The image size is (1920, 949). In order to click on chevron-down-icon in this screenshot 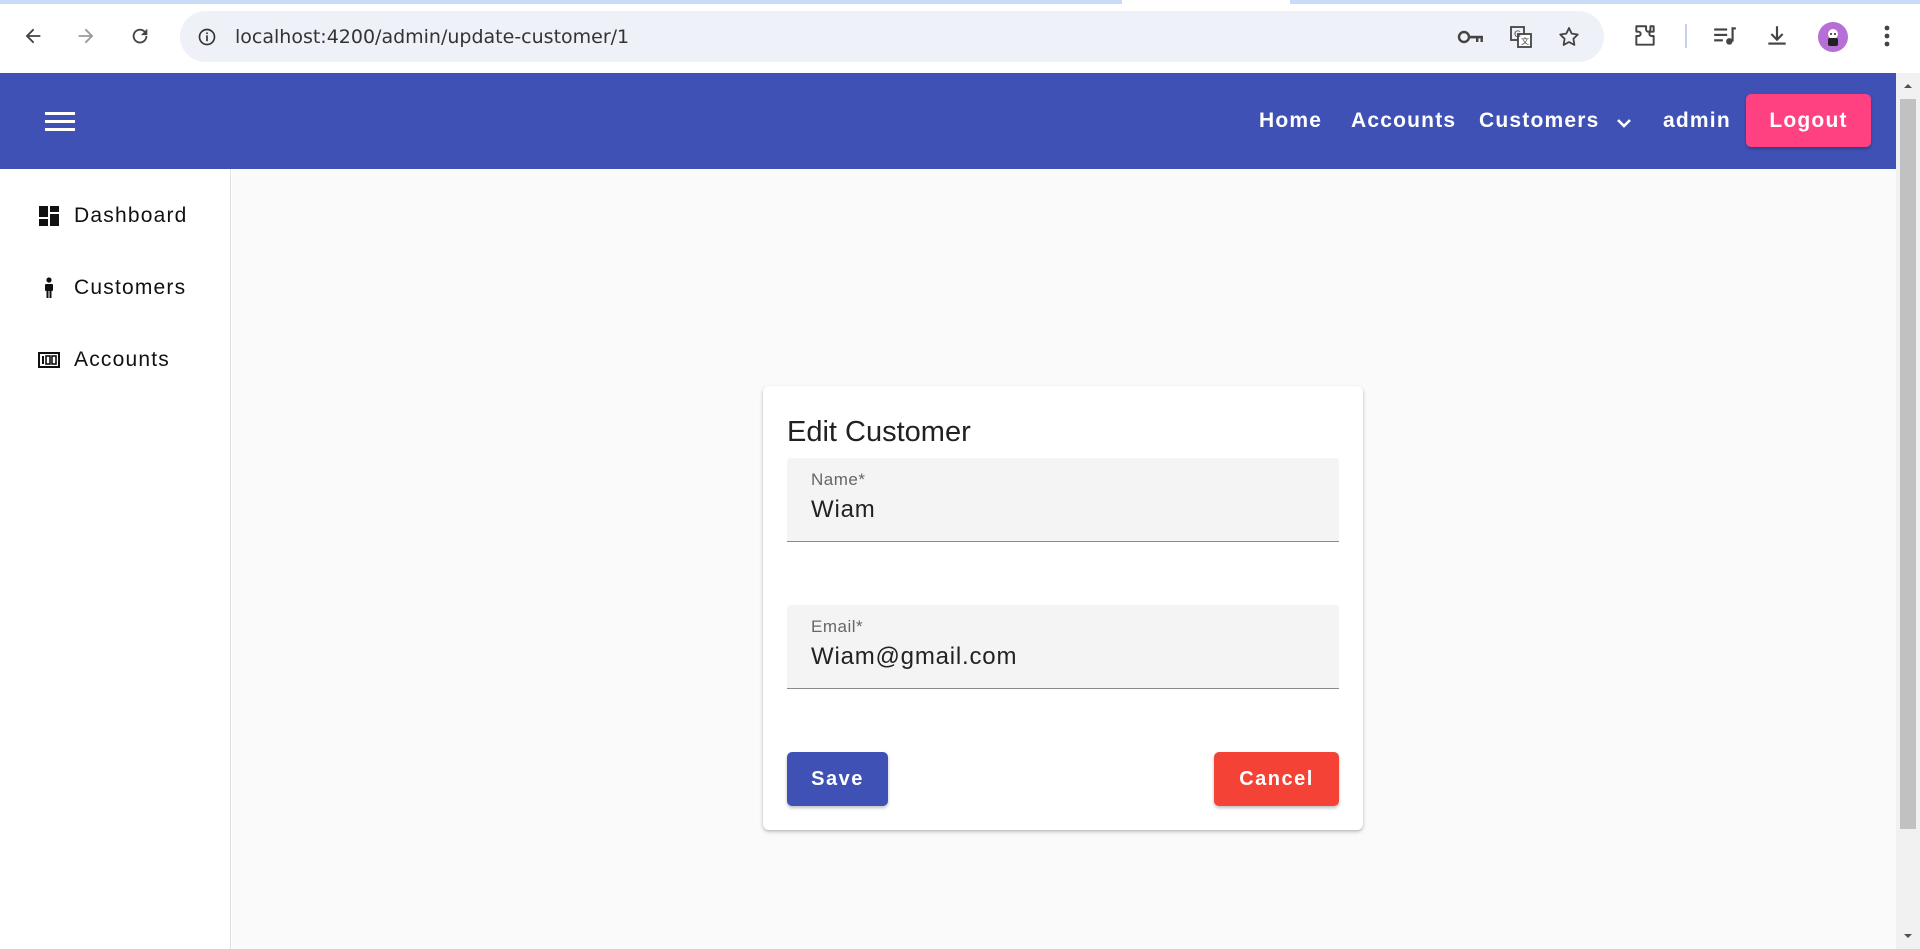, I will do `click(1624, 123)`.